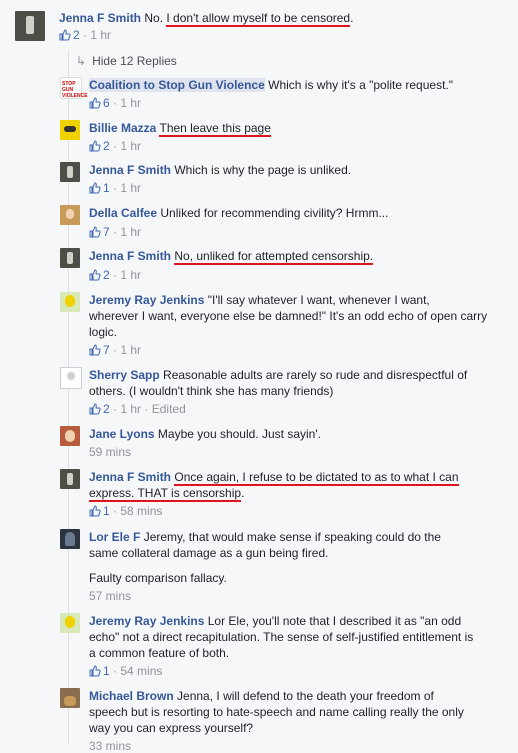 This screenshot has width=518, height=753. I want to click on avatar: STOP GUN VIOLENCE, so click(74, 88).